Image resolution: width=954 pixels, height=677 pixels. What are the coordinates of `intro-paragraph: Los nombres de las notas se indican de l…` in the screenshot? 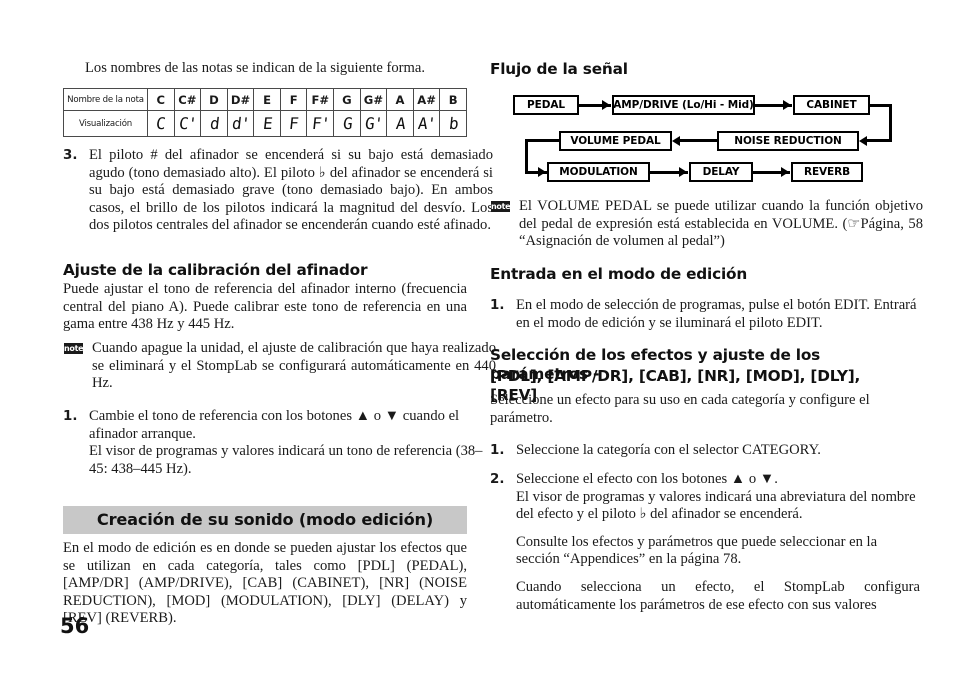 It's located at (255, 68).